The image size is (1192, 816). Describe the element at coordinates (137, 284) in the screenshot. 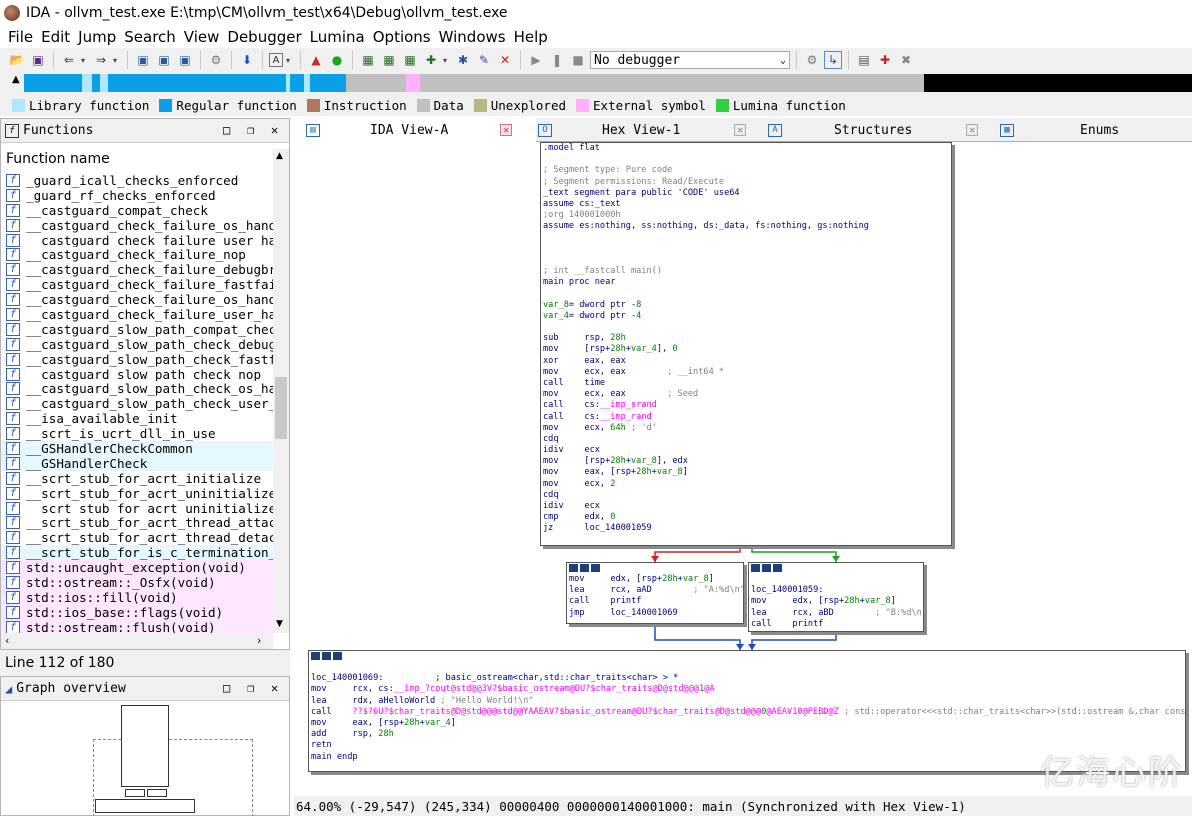

I see `function-list-item: f __castguard_check_failure_fastfail` at that location.